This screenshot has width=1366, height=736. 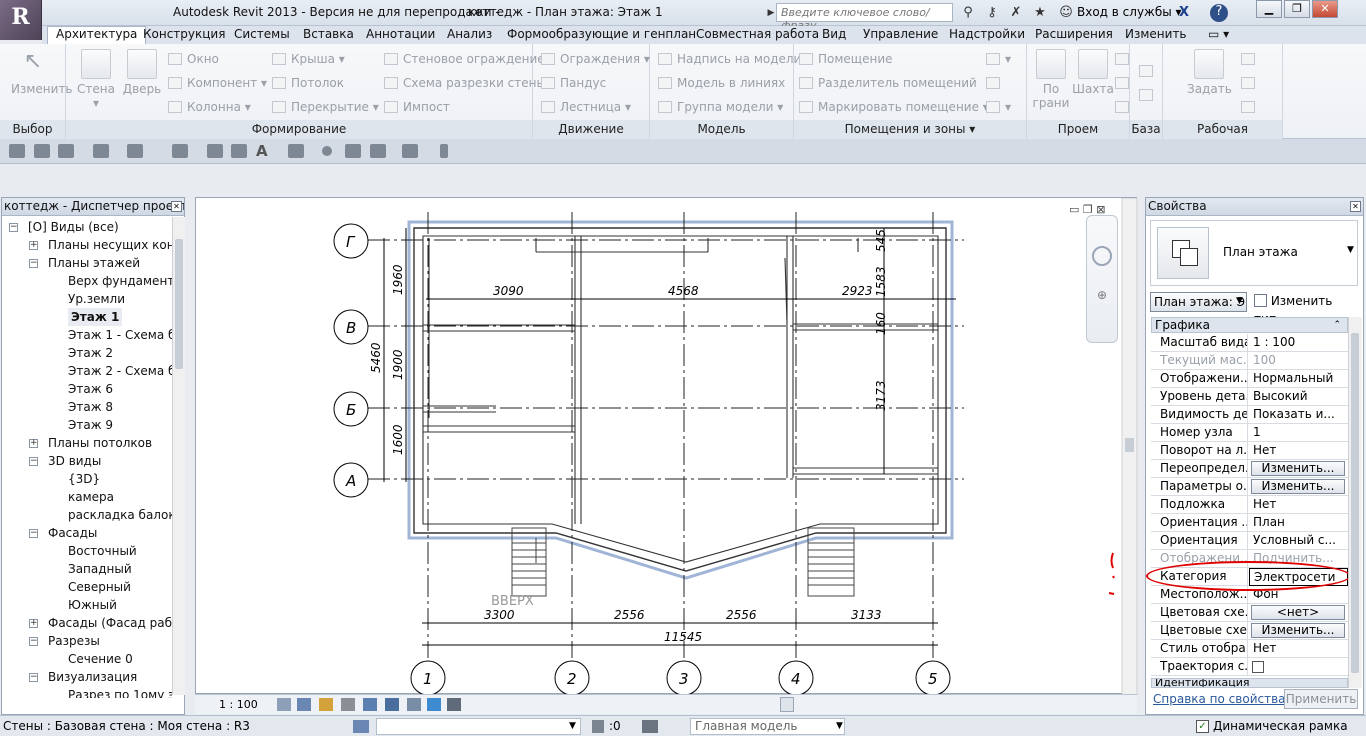 What do you see at coordinates (1219, 13) in the screenshot?
I see `help-icon: ?` at bounding box center [1219, 13].